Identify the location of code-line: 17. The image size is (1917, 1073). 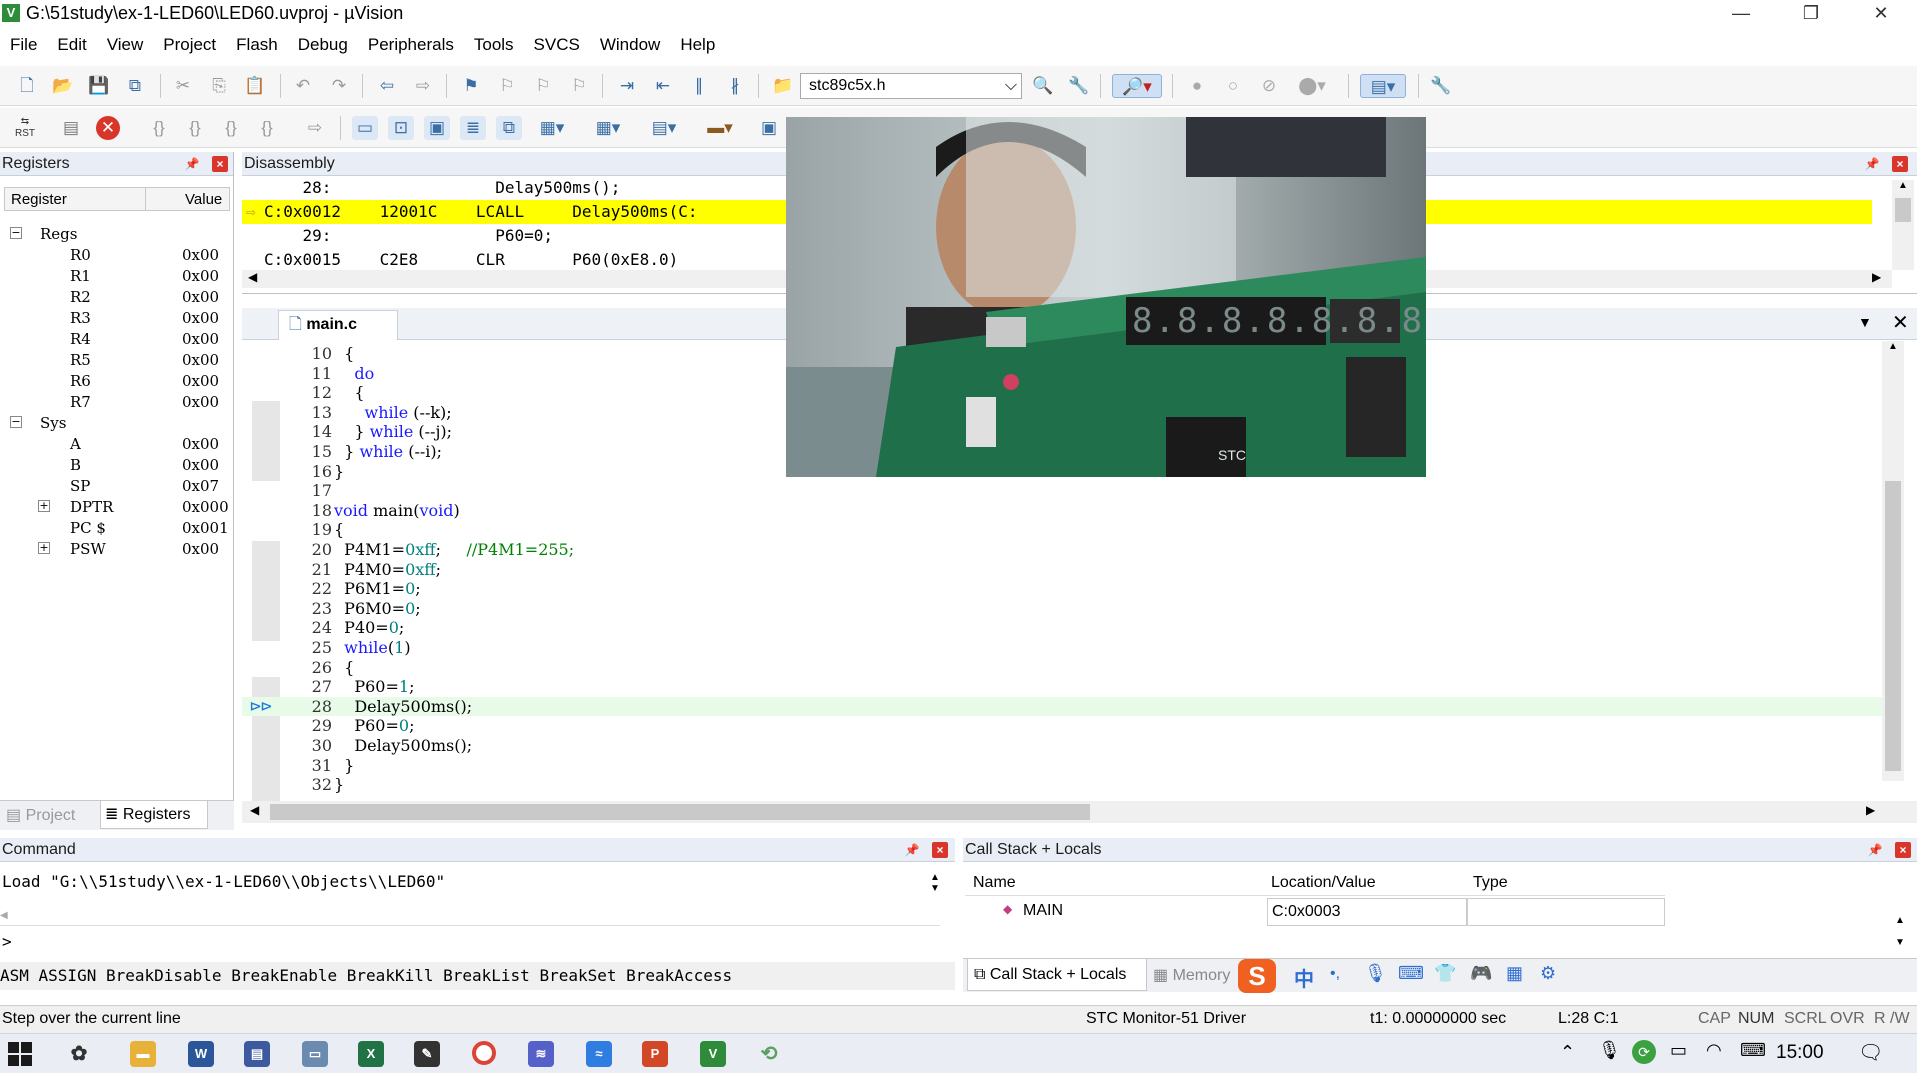
(1062, 491).